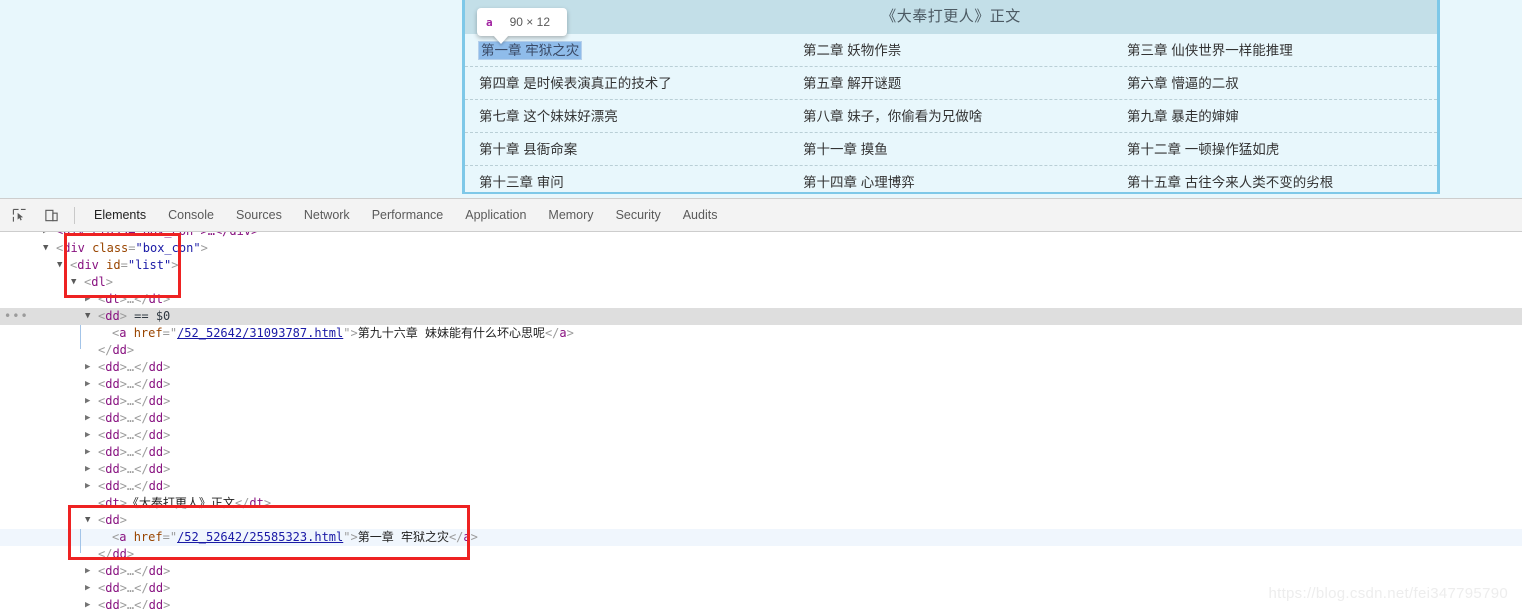 This screenshot has width=1522, height=609. Describe the element at coordinates (627, 149) in the screenshot. I see `chapter-link: 第十章 县衙命案` at that location.